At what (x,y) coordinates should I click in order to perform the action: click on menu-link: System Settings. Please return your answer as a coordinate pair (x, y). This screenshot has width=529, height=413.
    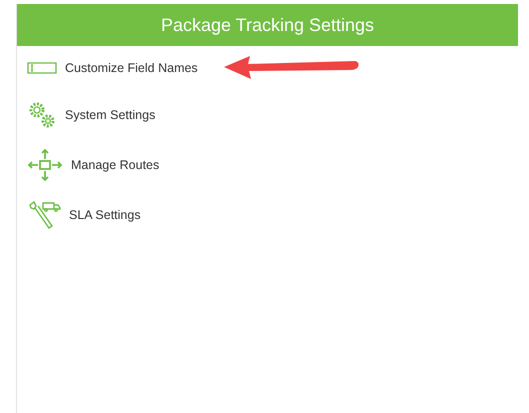
    Looking at the image, I should click on (110, 115).